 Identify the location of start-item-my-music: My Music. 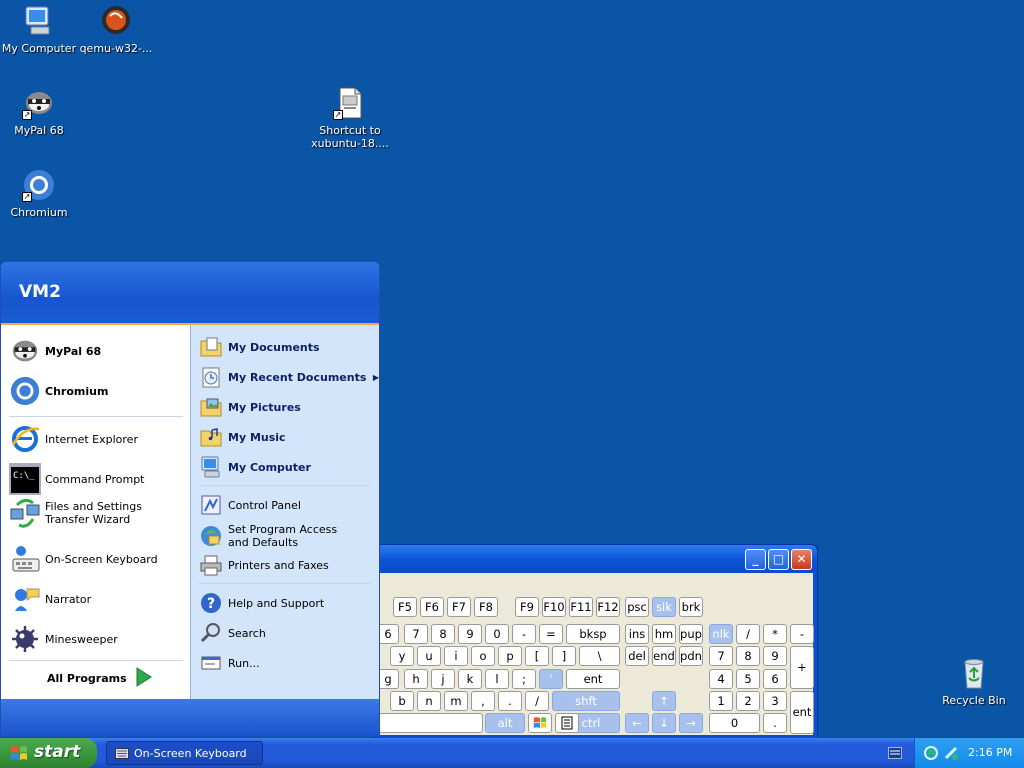
(242, 437).